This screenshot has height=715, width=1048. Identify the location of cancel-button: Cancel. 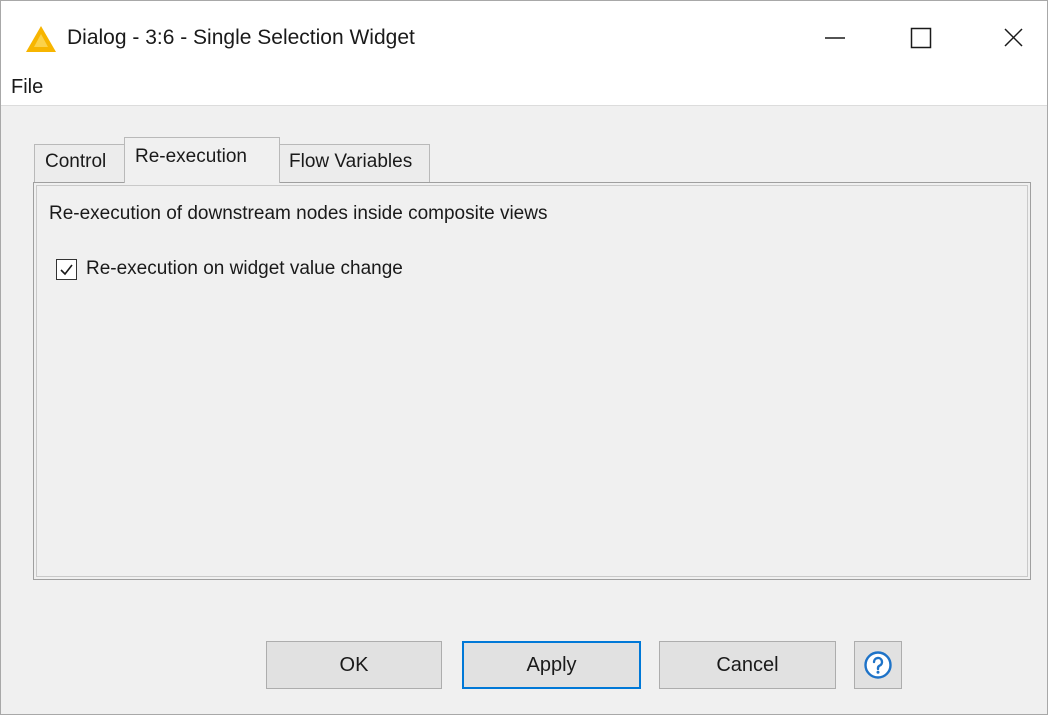
(747, 665).